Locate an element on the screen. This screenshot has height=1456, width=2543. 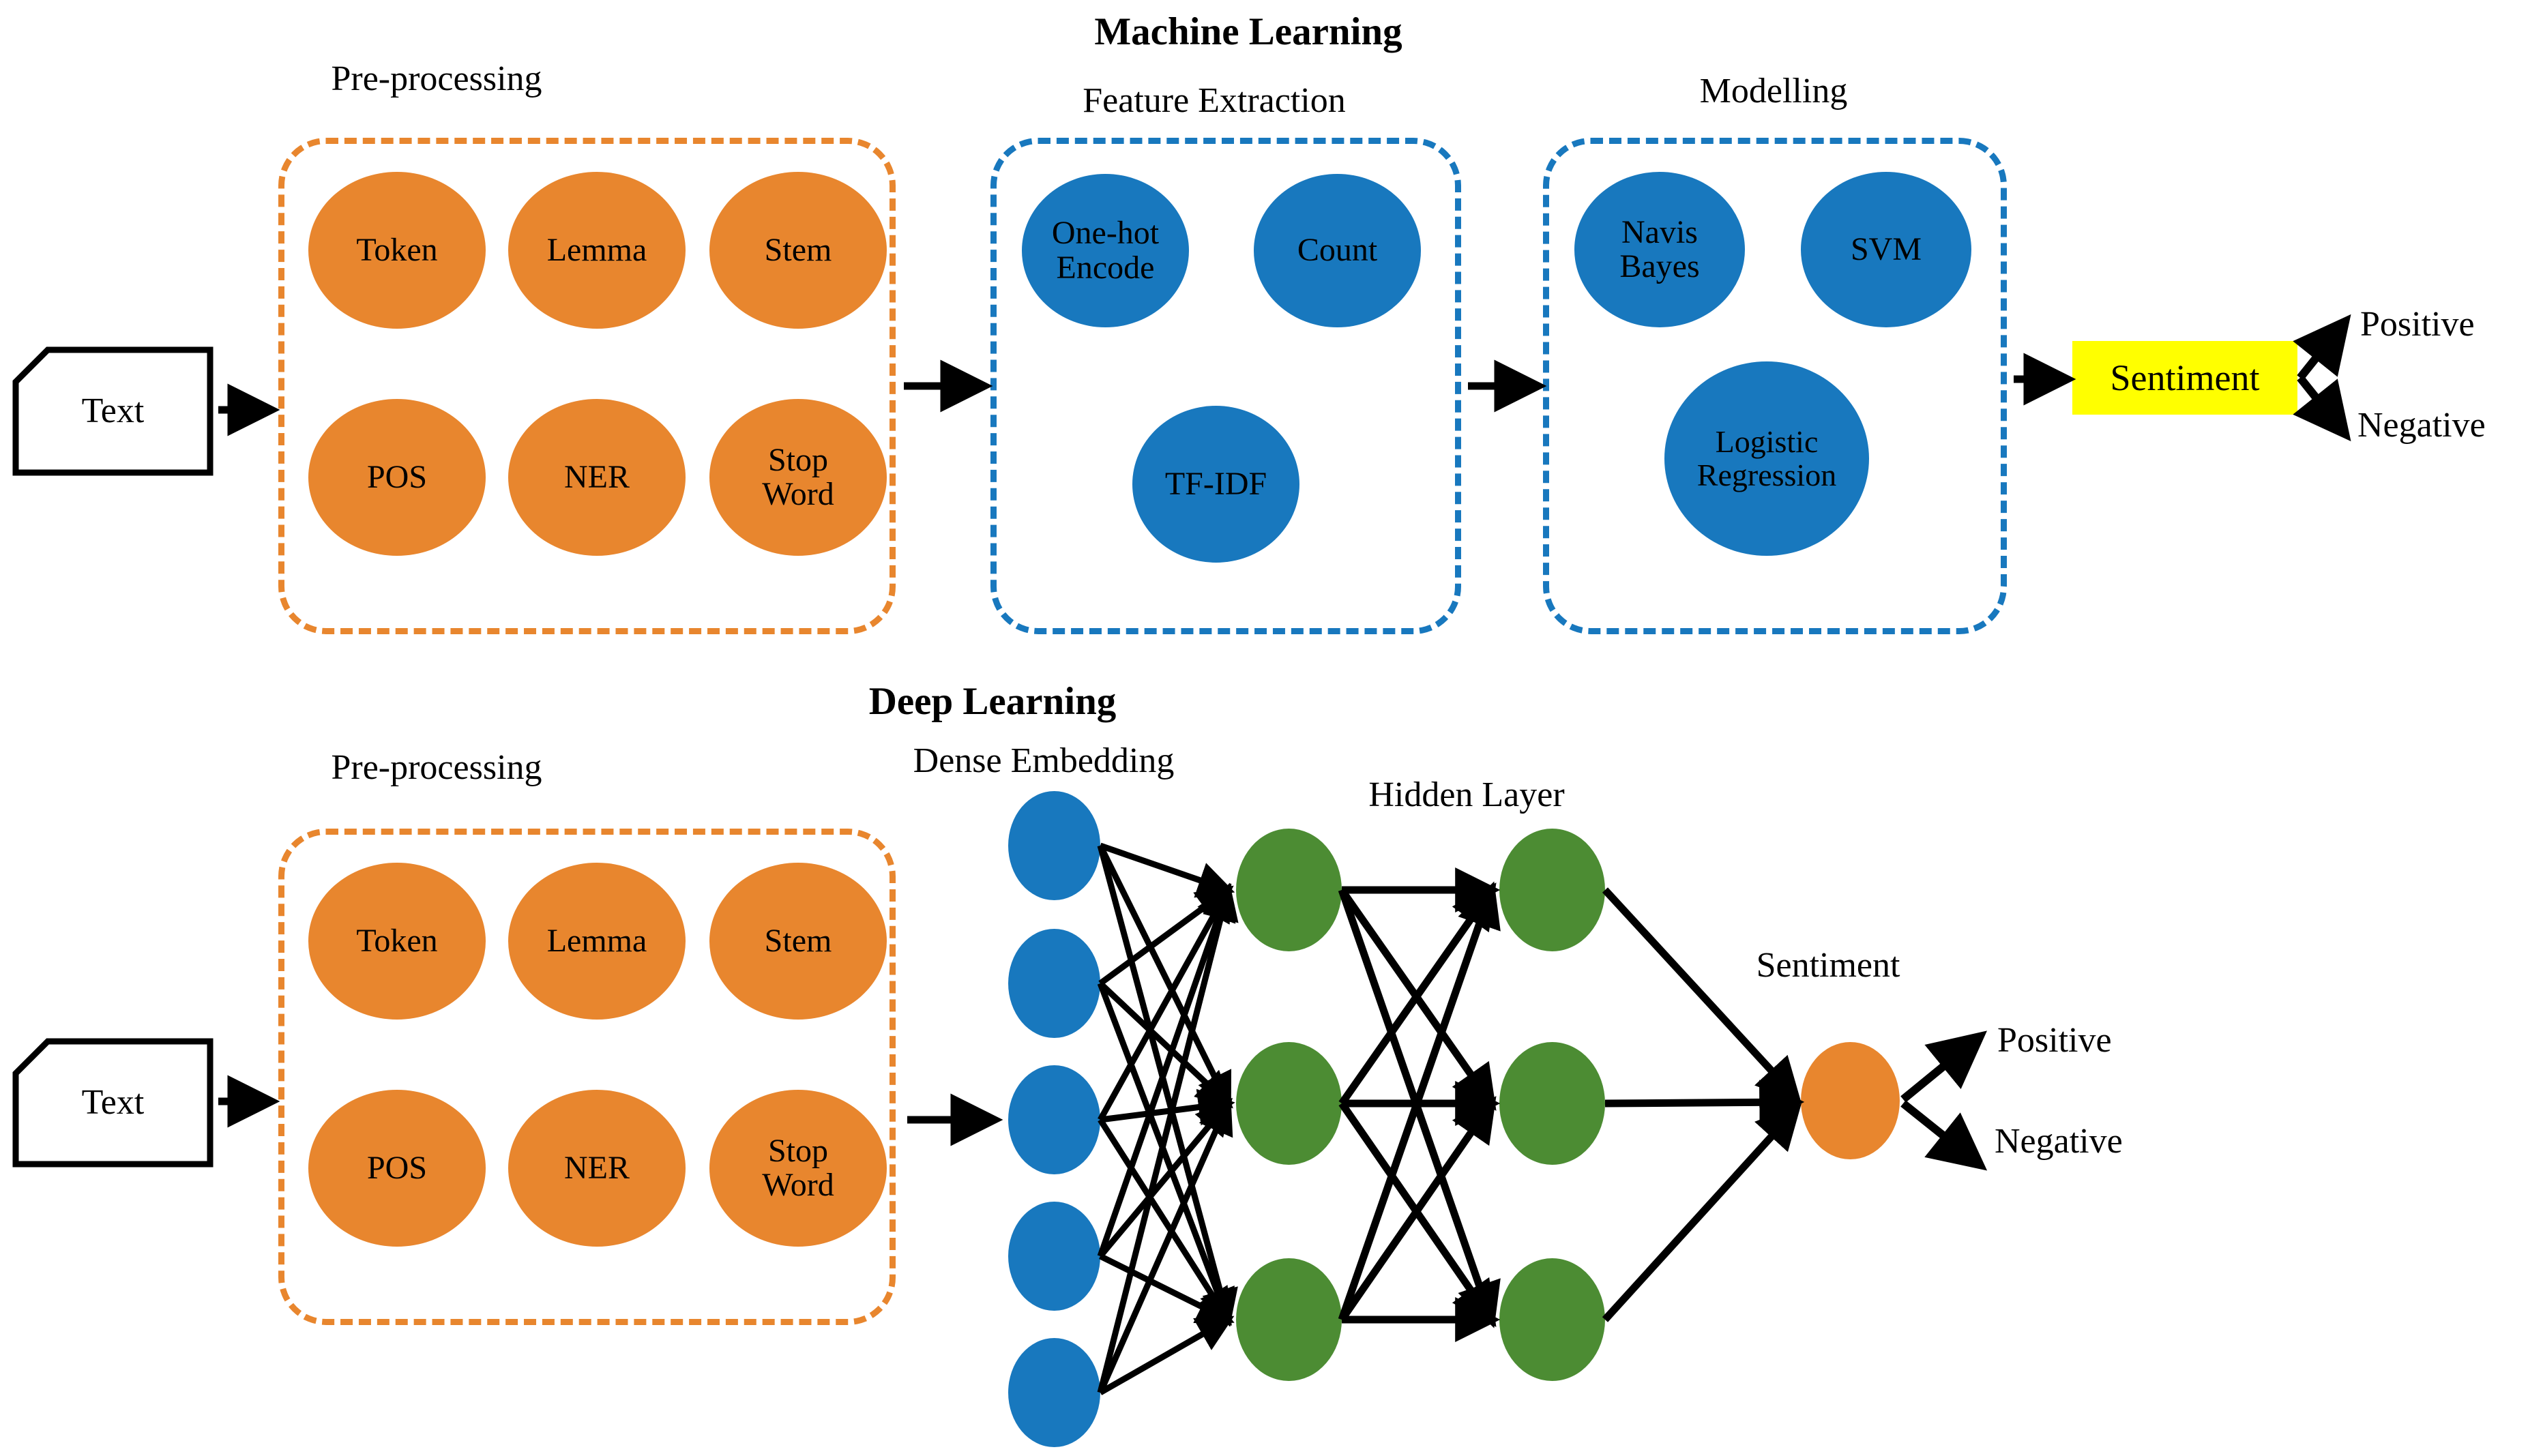
dl-edges-hidden1-hidden2 is located at coordinates (1419, 1104).